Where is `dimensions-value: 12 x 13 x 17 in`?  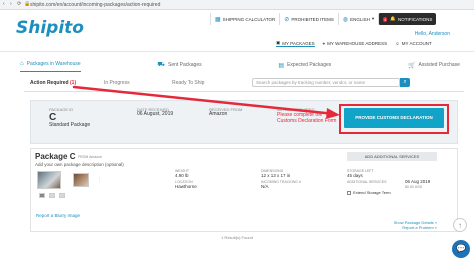 dimensions-value: 12 x 13 x 17 in is located at coordinates (276, 175).